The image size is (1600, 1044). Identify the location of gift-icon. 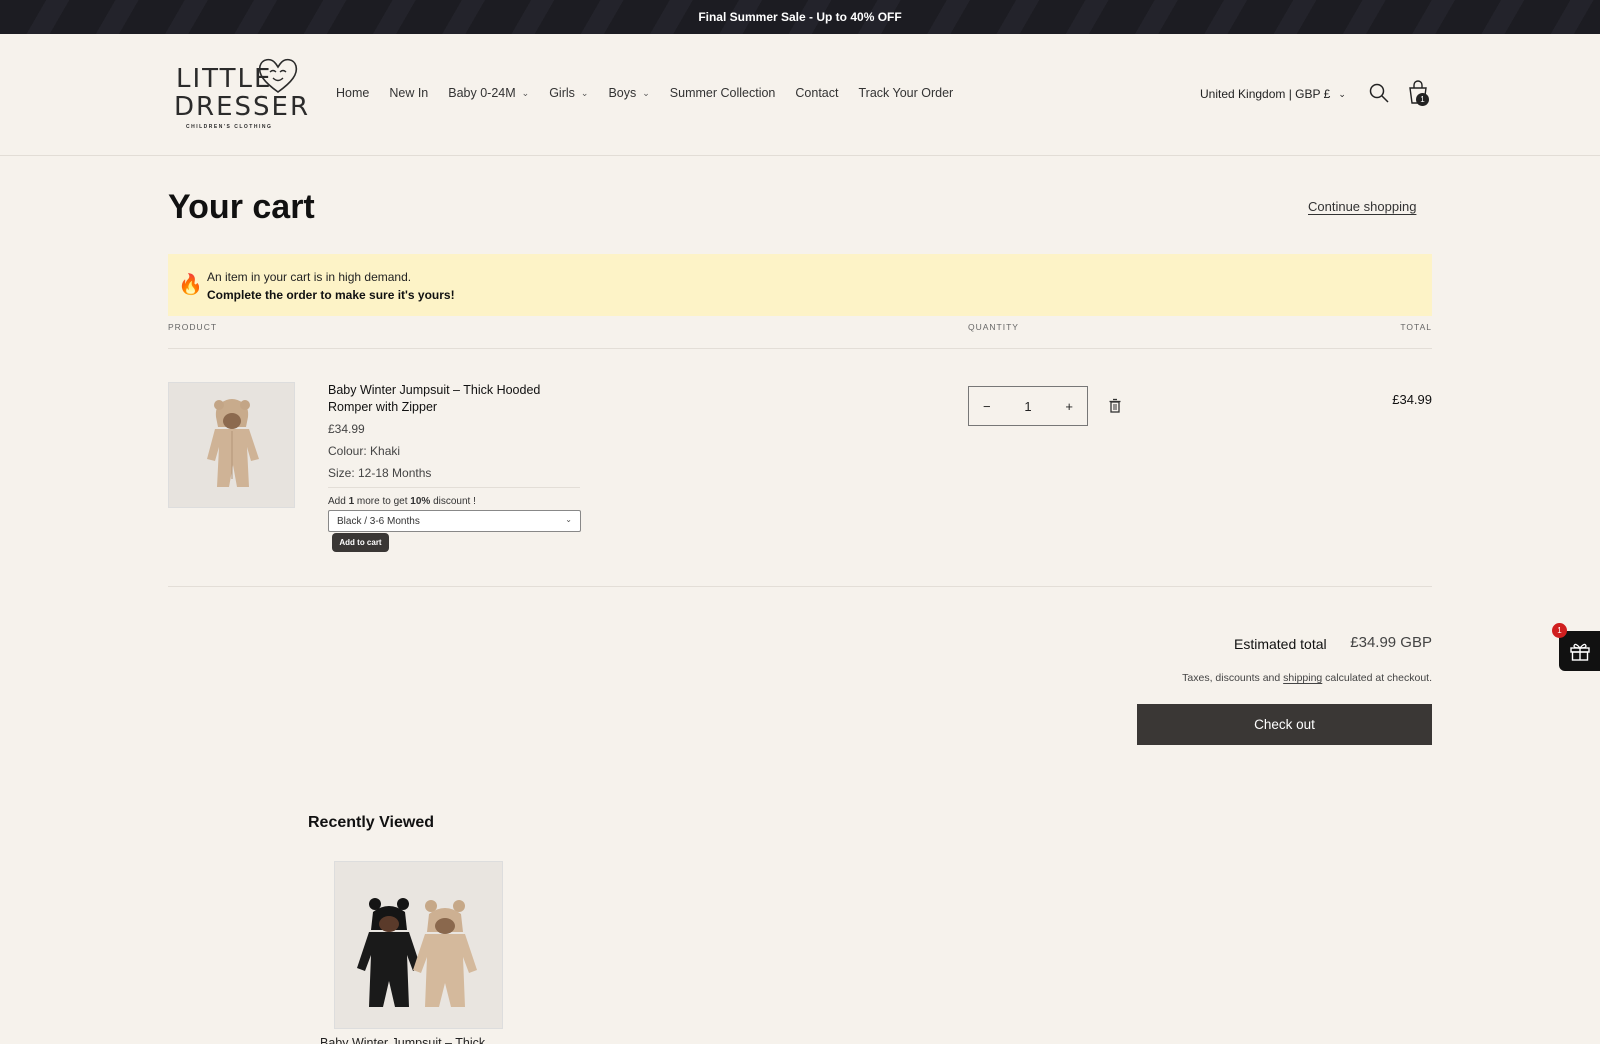
(1579, 652).